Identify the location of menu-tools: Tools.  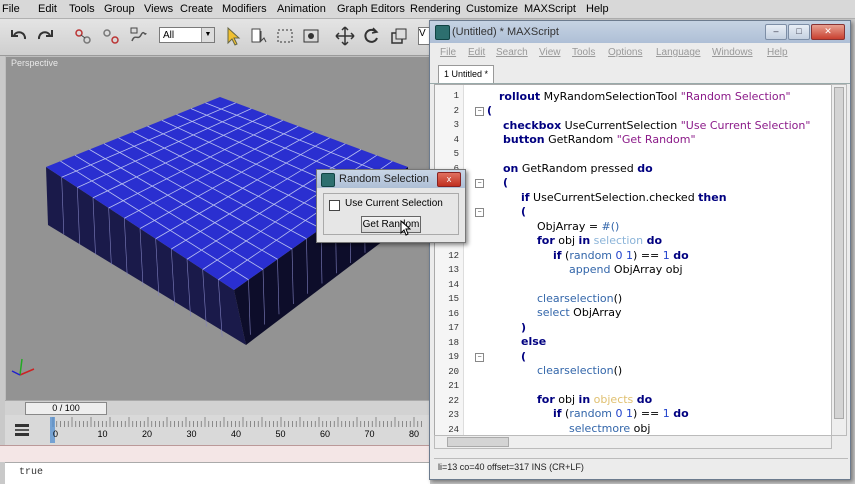
(82, 9).